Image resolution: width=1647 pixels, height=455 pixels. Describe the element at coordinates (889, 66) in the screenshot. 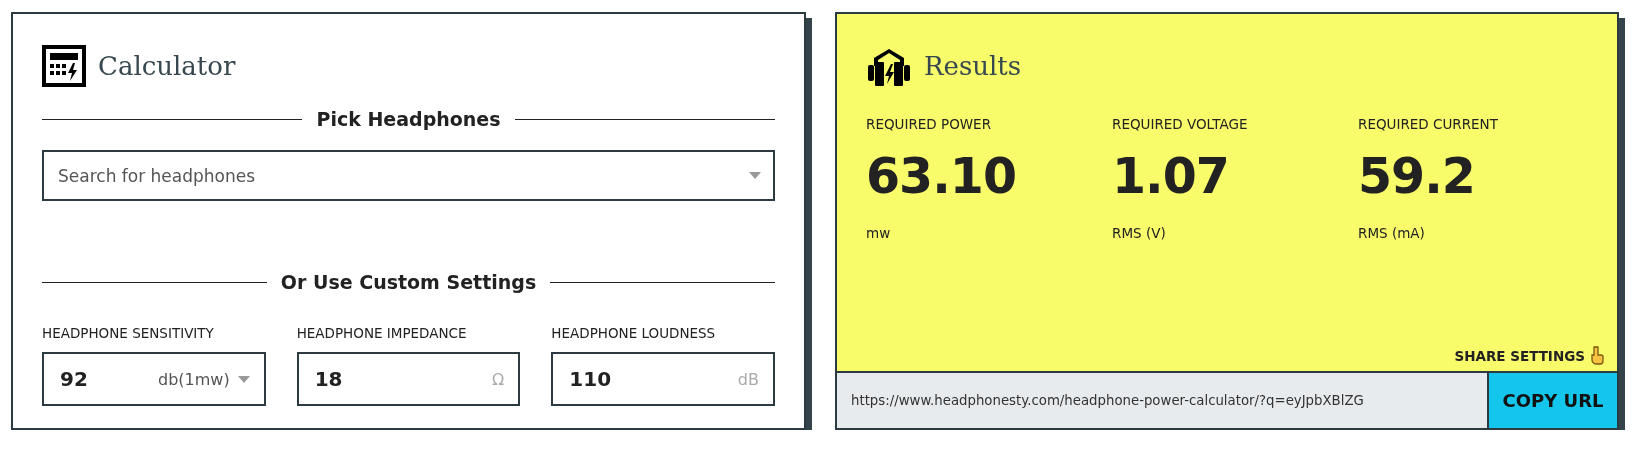

I see `headphones-icon` at that location.